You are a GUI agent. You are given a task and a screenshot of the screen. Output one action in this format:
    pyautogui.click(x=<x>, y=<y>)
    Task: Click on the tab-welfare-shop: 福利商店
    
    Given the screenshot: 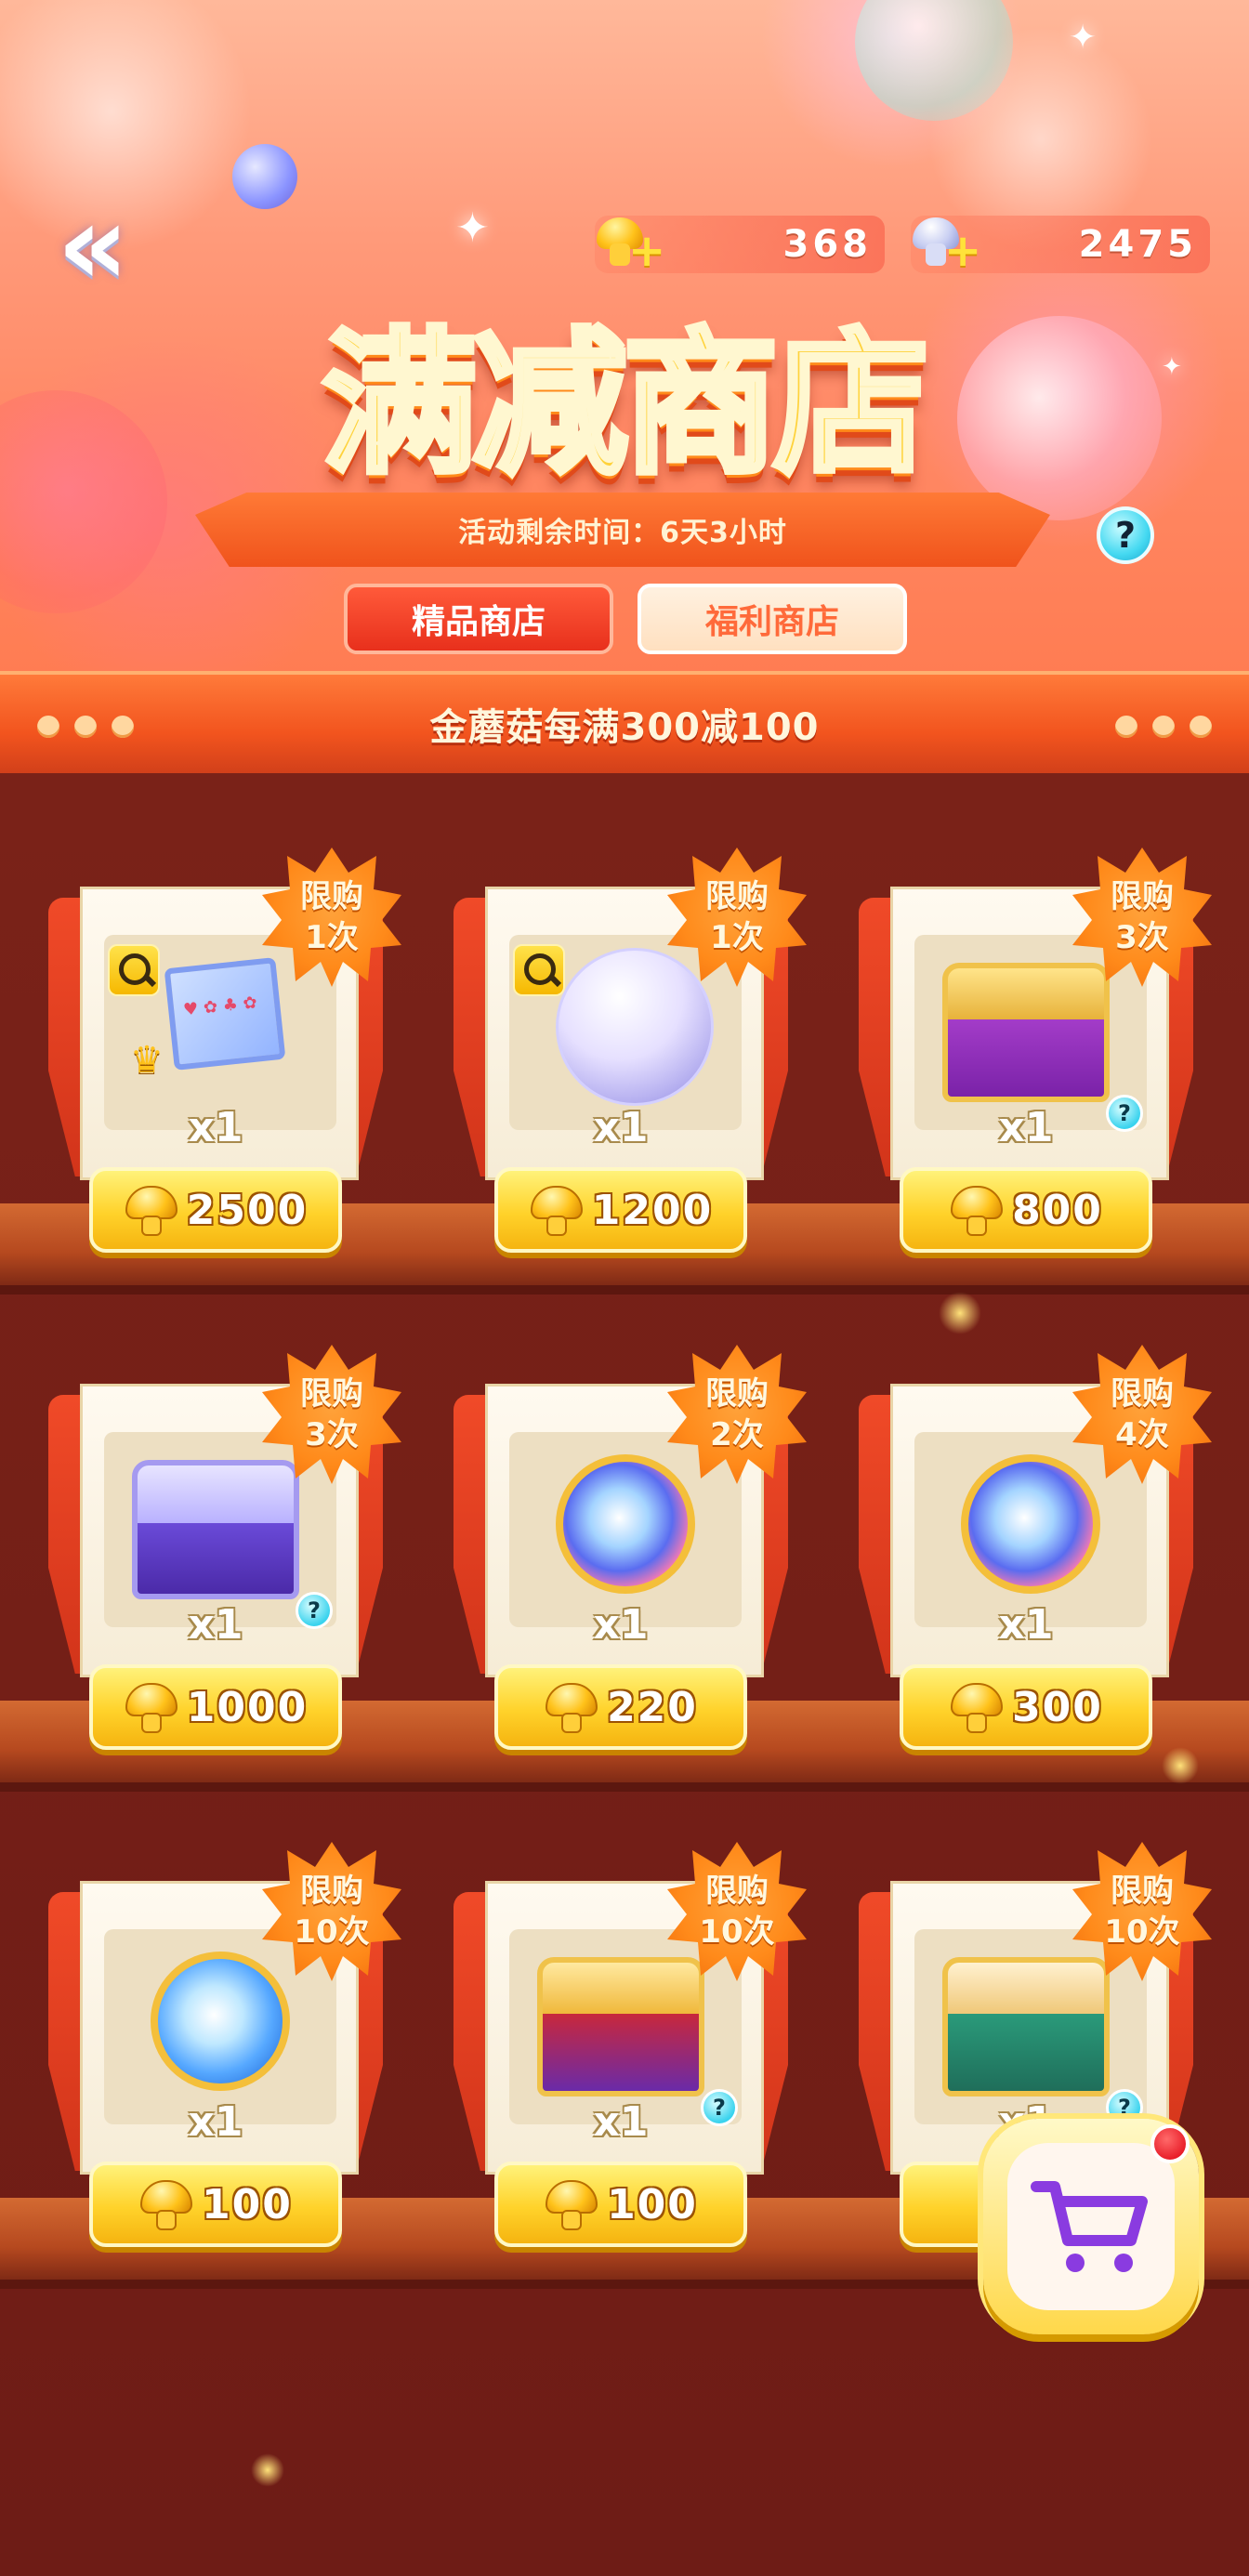 What is the action you would take?
    pyautogui.click(x=772, y=619)
    